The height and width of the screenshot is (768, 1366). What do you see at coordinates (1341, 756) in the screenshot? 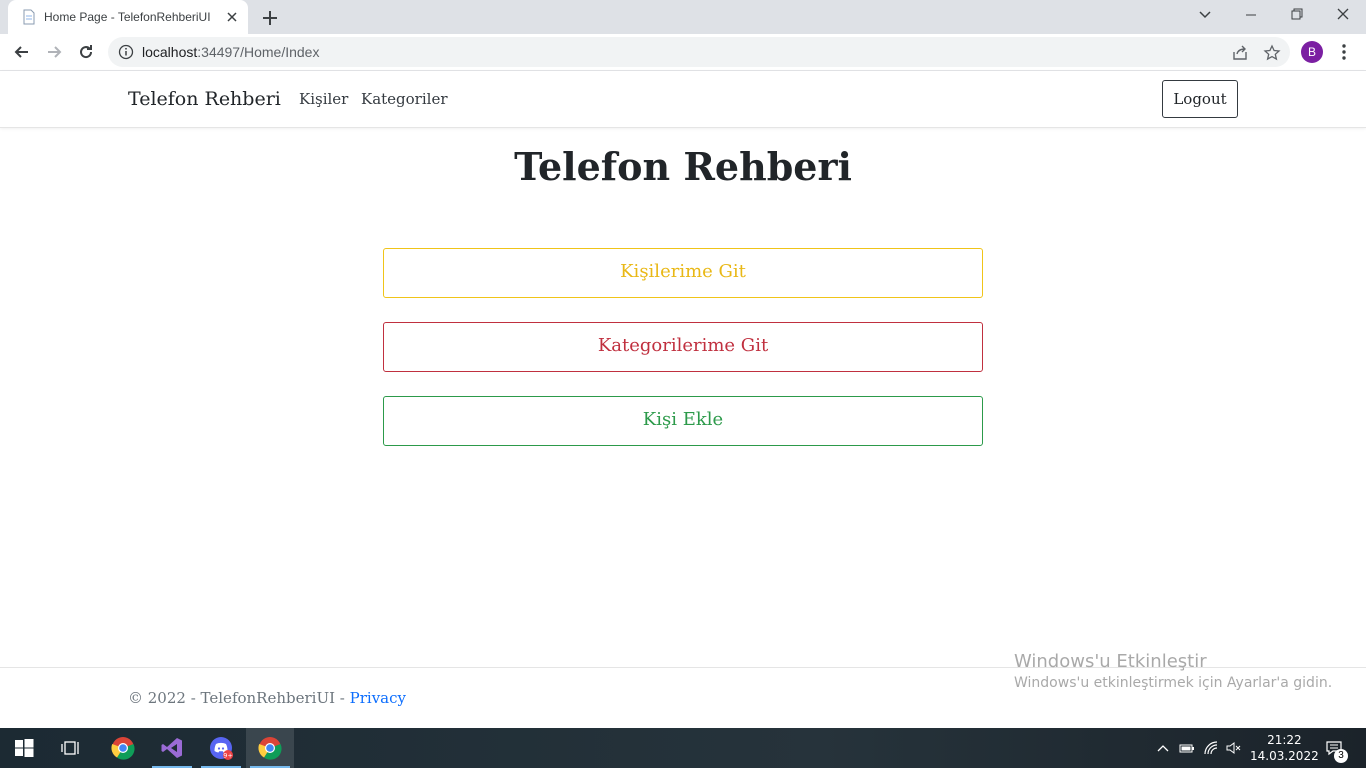
I see `notification-count-badge: 3` at bounding box center [1341, 756].